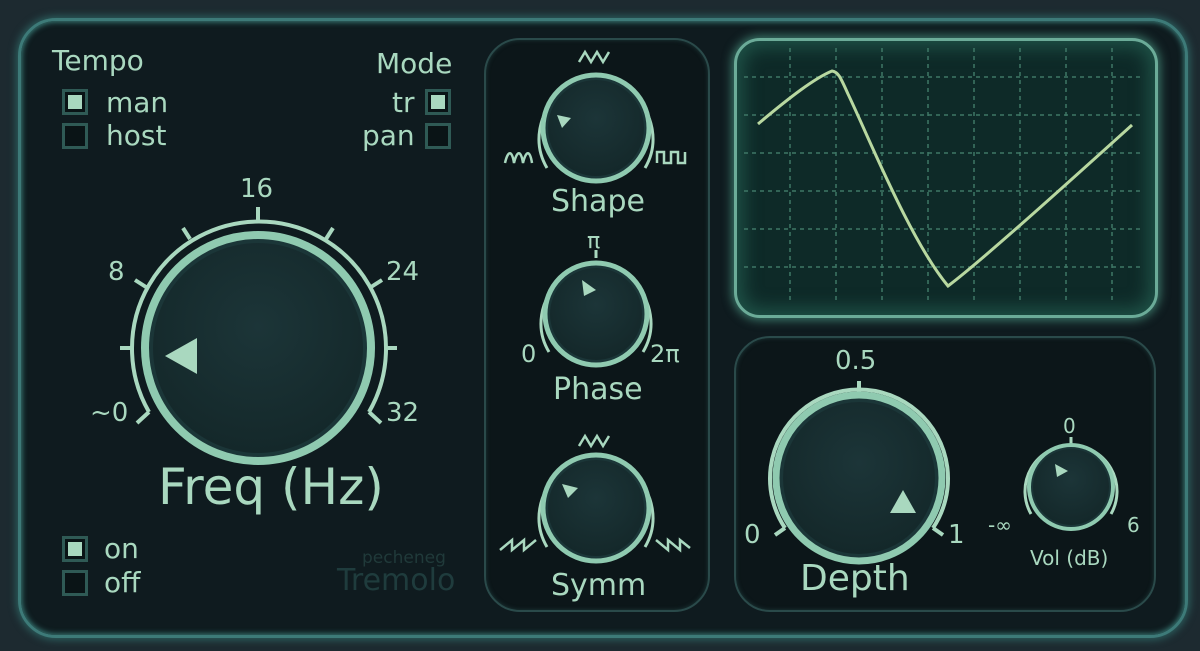 The height and width of the screenshot is (651, 1200). What do you see at coordinates (855, 578) in the screenshot?
I see `depth-label: Depth` at bounding box center [855, 578].